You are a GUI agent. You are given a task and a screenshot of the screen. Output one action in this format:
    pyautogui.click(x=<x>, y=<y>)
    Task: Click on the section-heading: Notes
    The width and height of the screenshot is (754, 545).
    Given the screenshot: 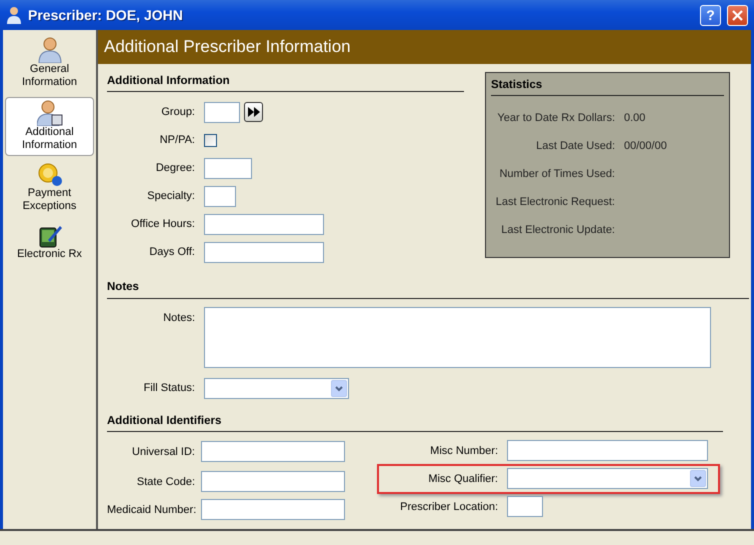 What is the action you would take?
    pyautogui.click(x=428, y=288)
    